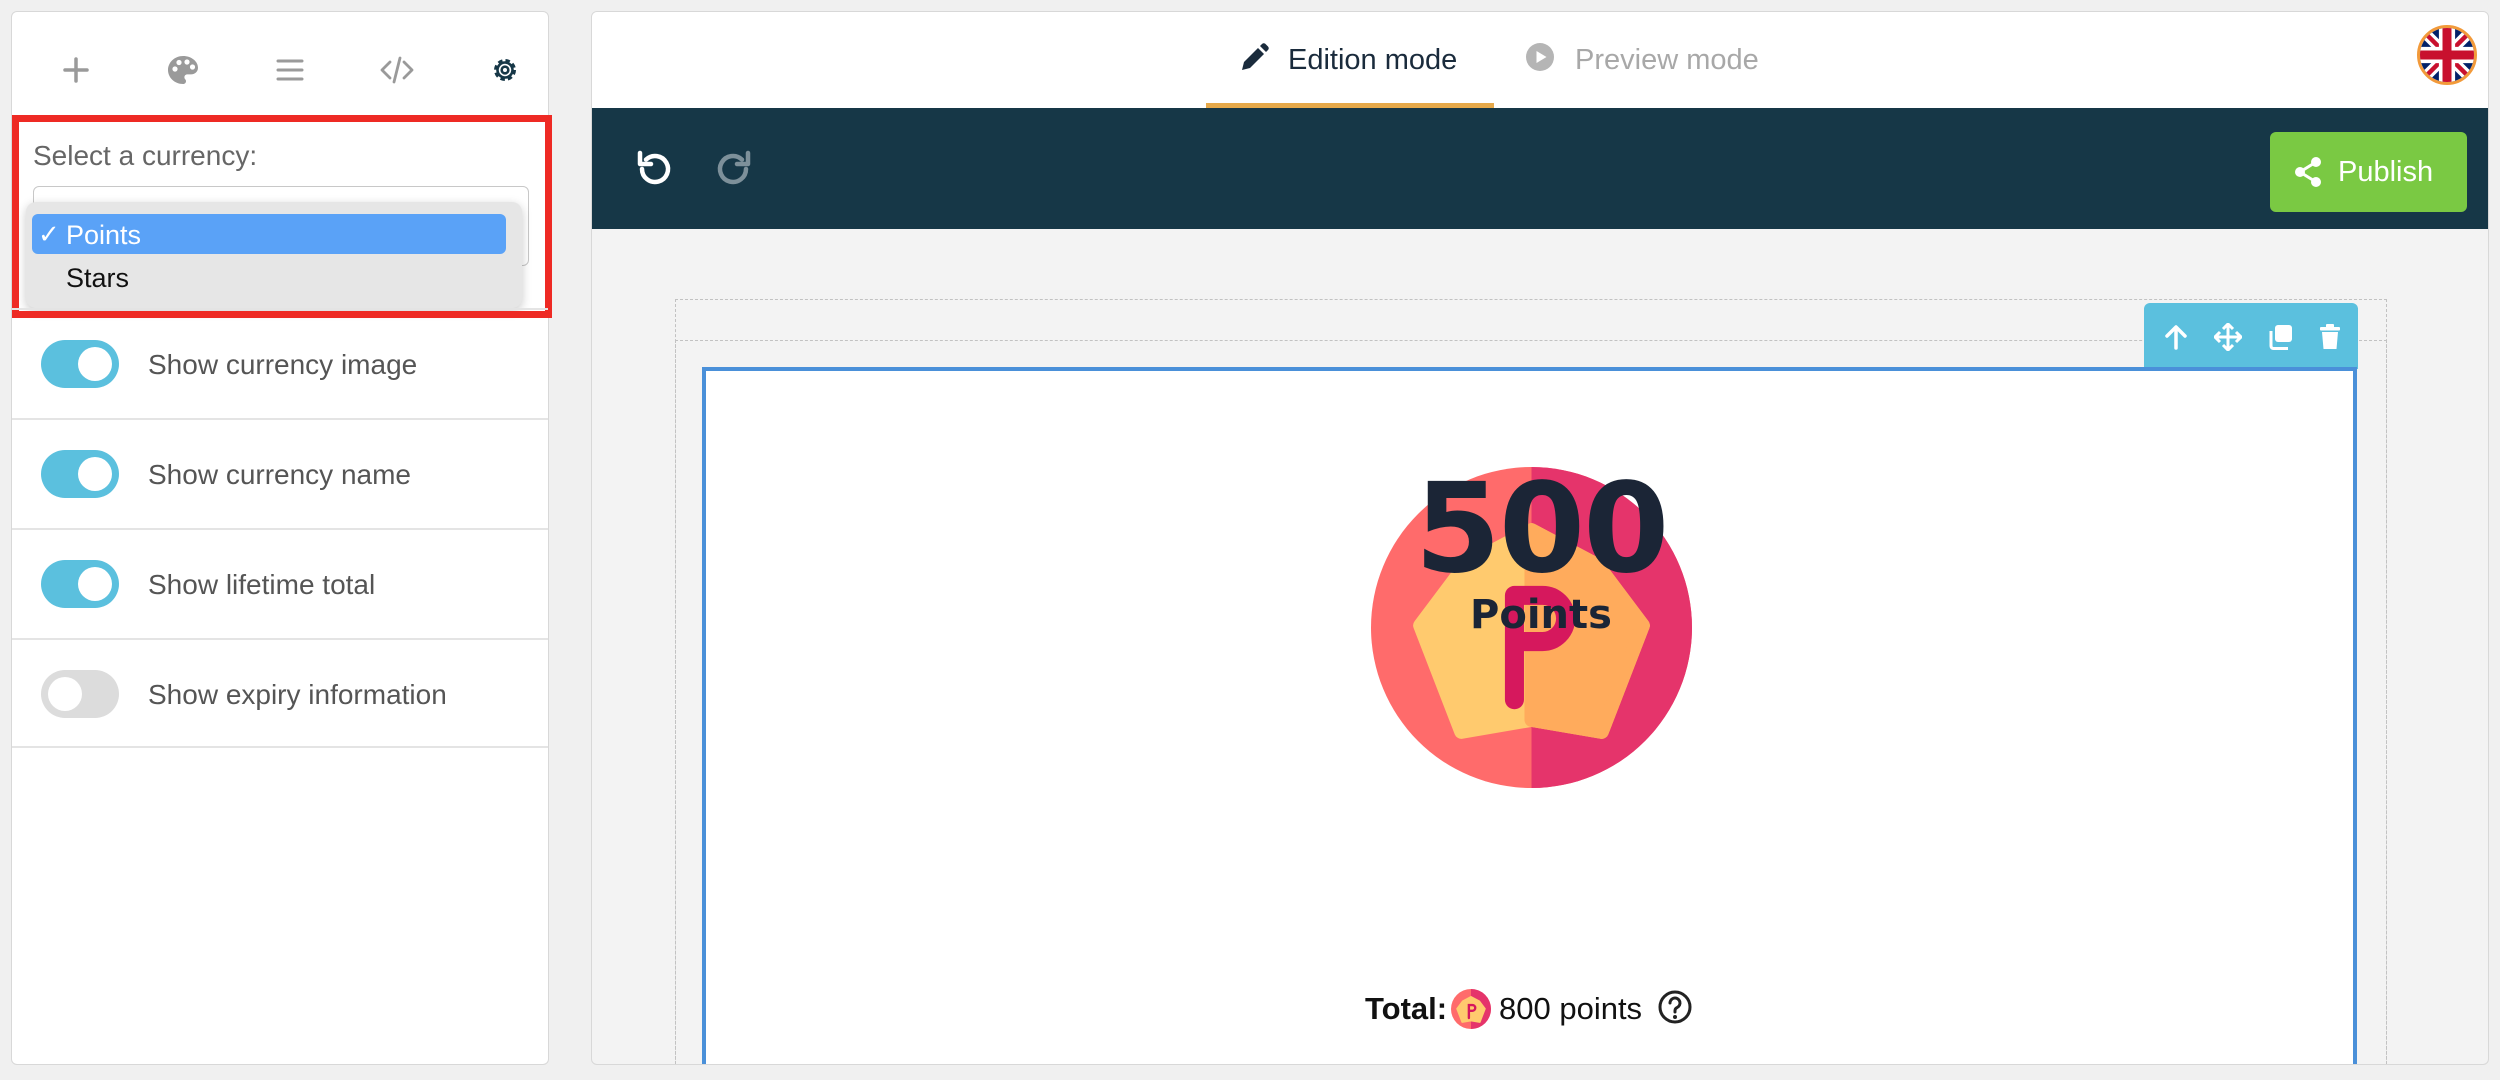 This screenshot has height=1080, width=2500. I want to click on currency-name: Points, so click(1541, 615).